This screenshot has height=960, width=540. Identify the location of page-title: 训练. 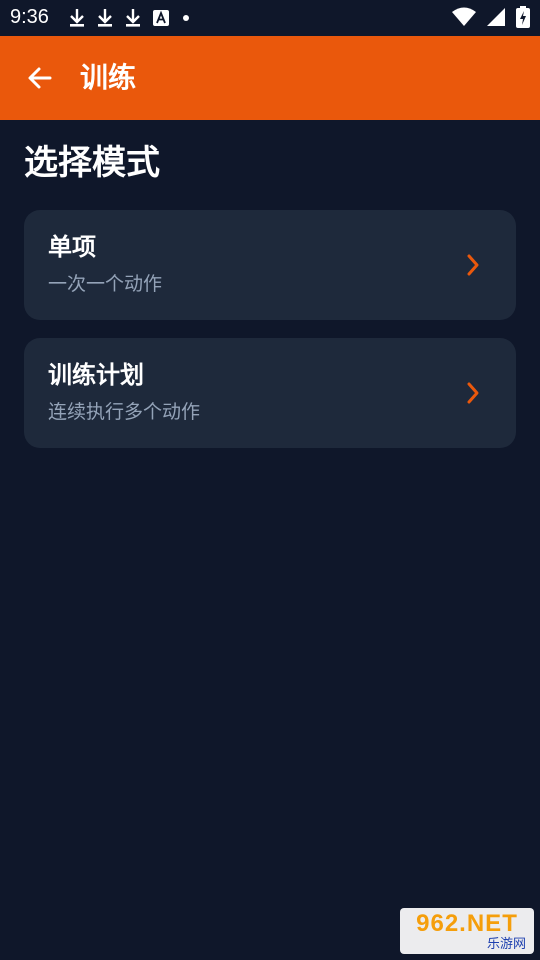
(108, 77).